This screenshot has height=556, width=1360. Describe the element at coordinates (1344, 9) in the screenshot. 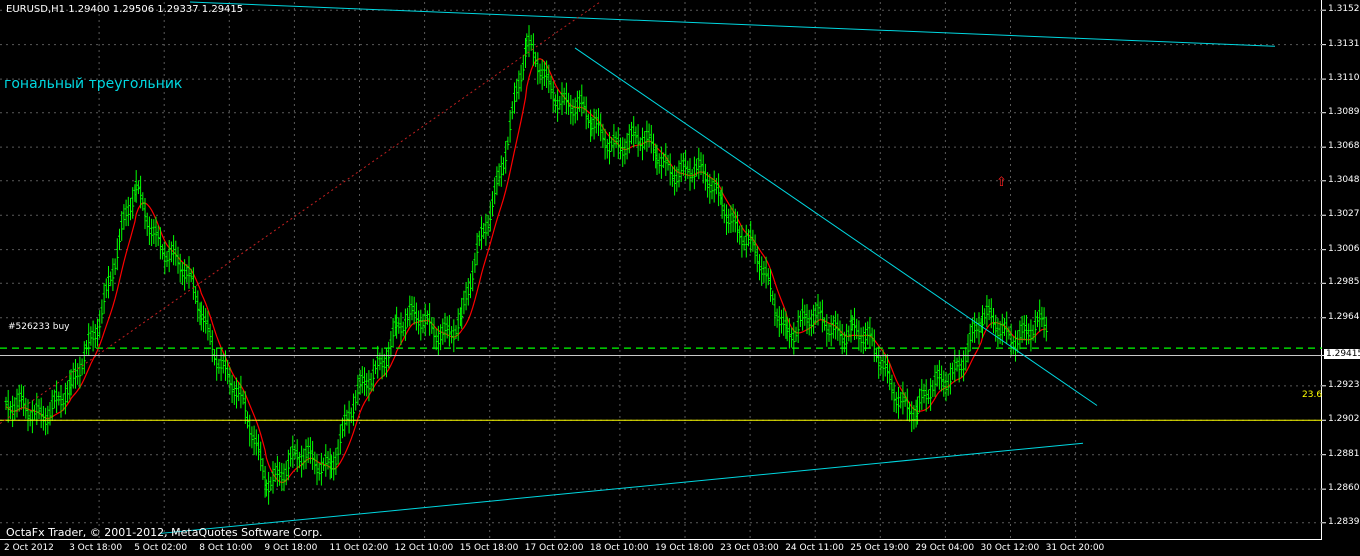

I see `price-tick-label: 1.31520` at that location.